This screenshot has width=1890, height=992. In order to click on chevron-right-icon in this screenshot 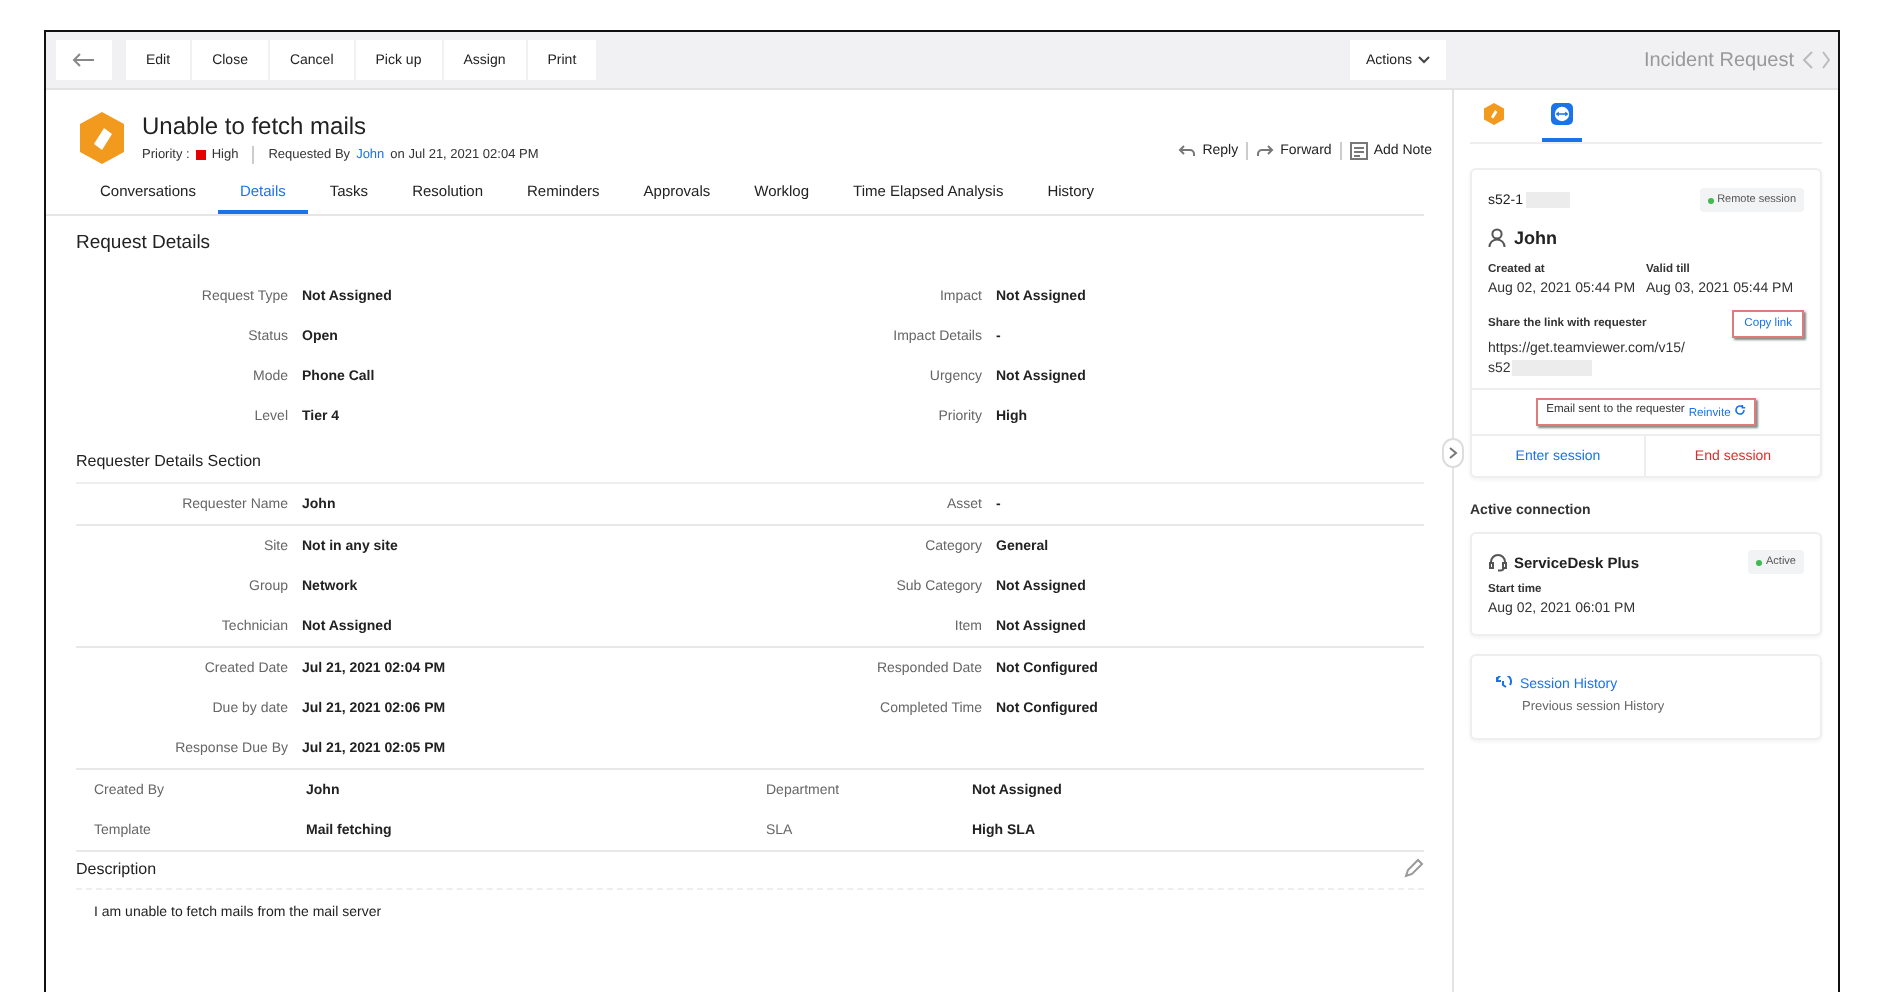, I will do `click(1453, 453)`.